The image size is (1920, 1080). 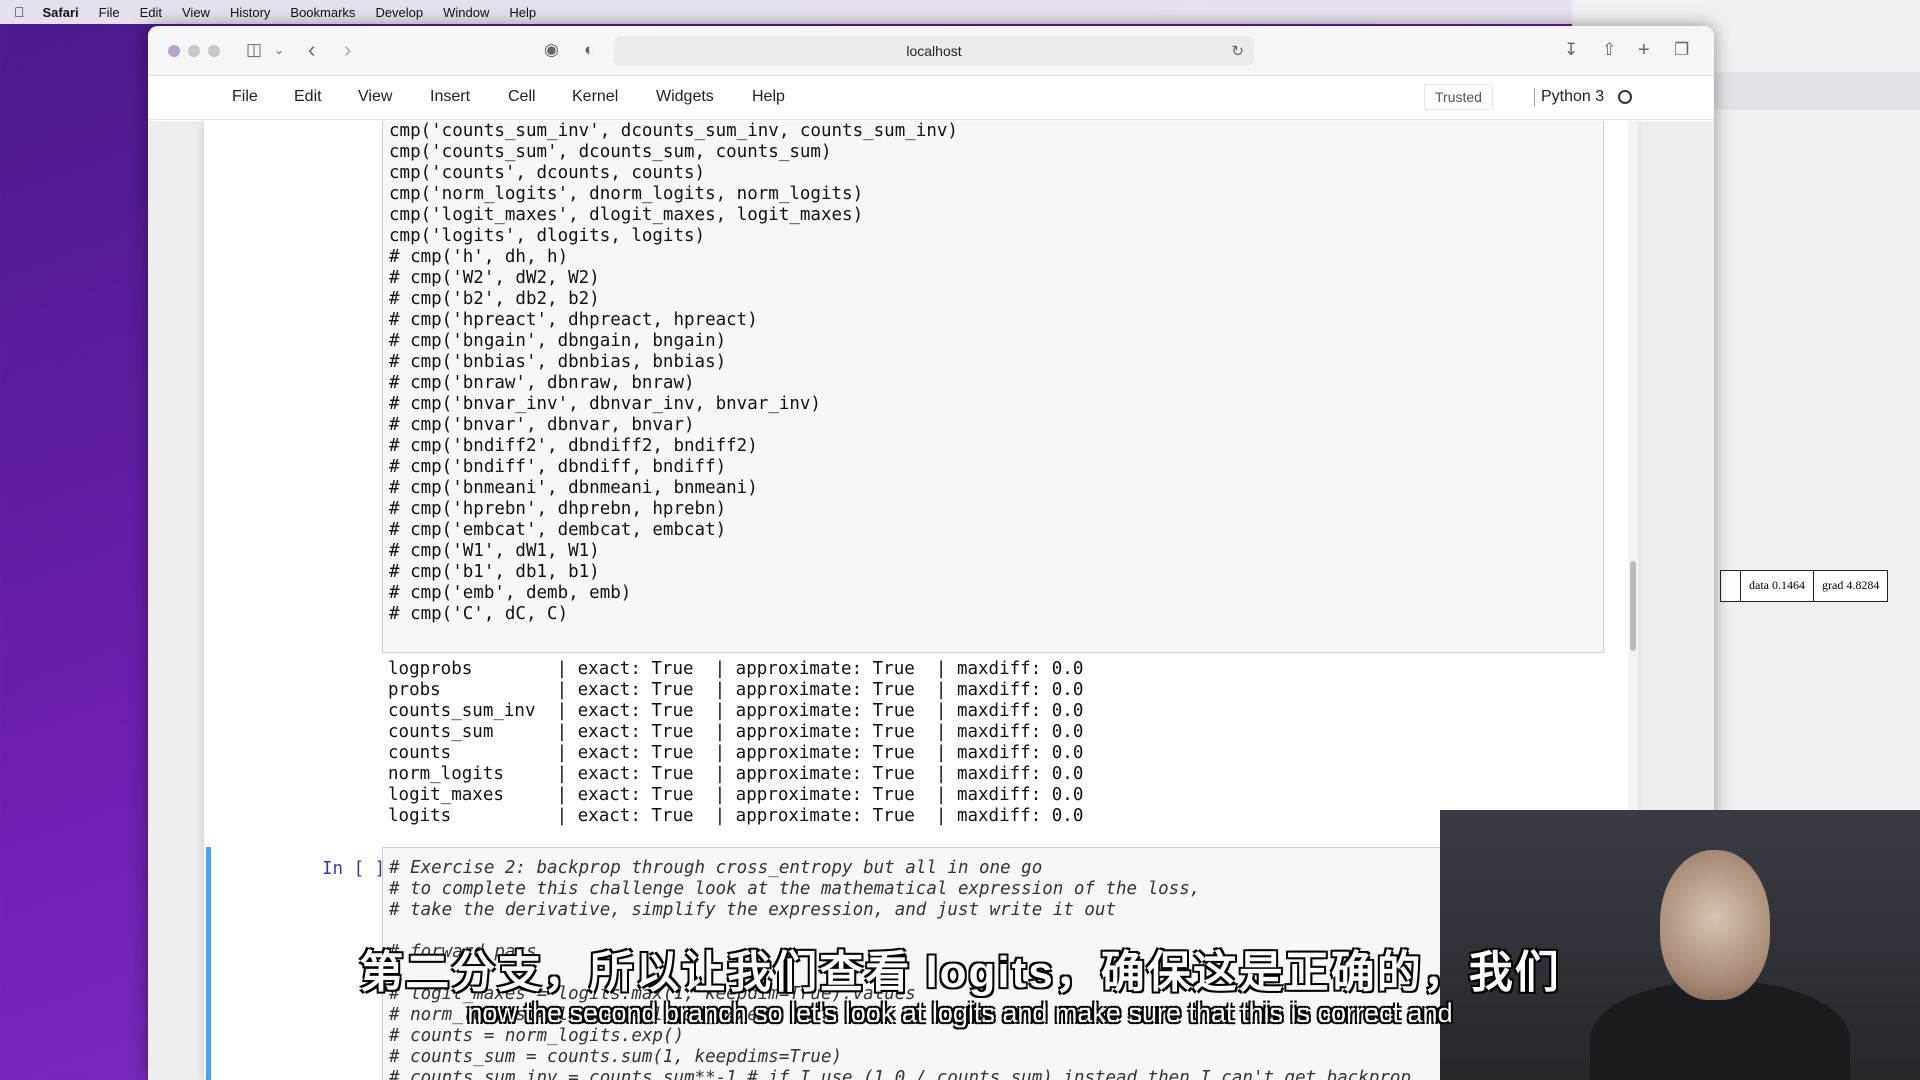 I want to click on jupyter-menu-cell: Cell, so click(x=522, y=97).